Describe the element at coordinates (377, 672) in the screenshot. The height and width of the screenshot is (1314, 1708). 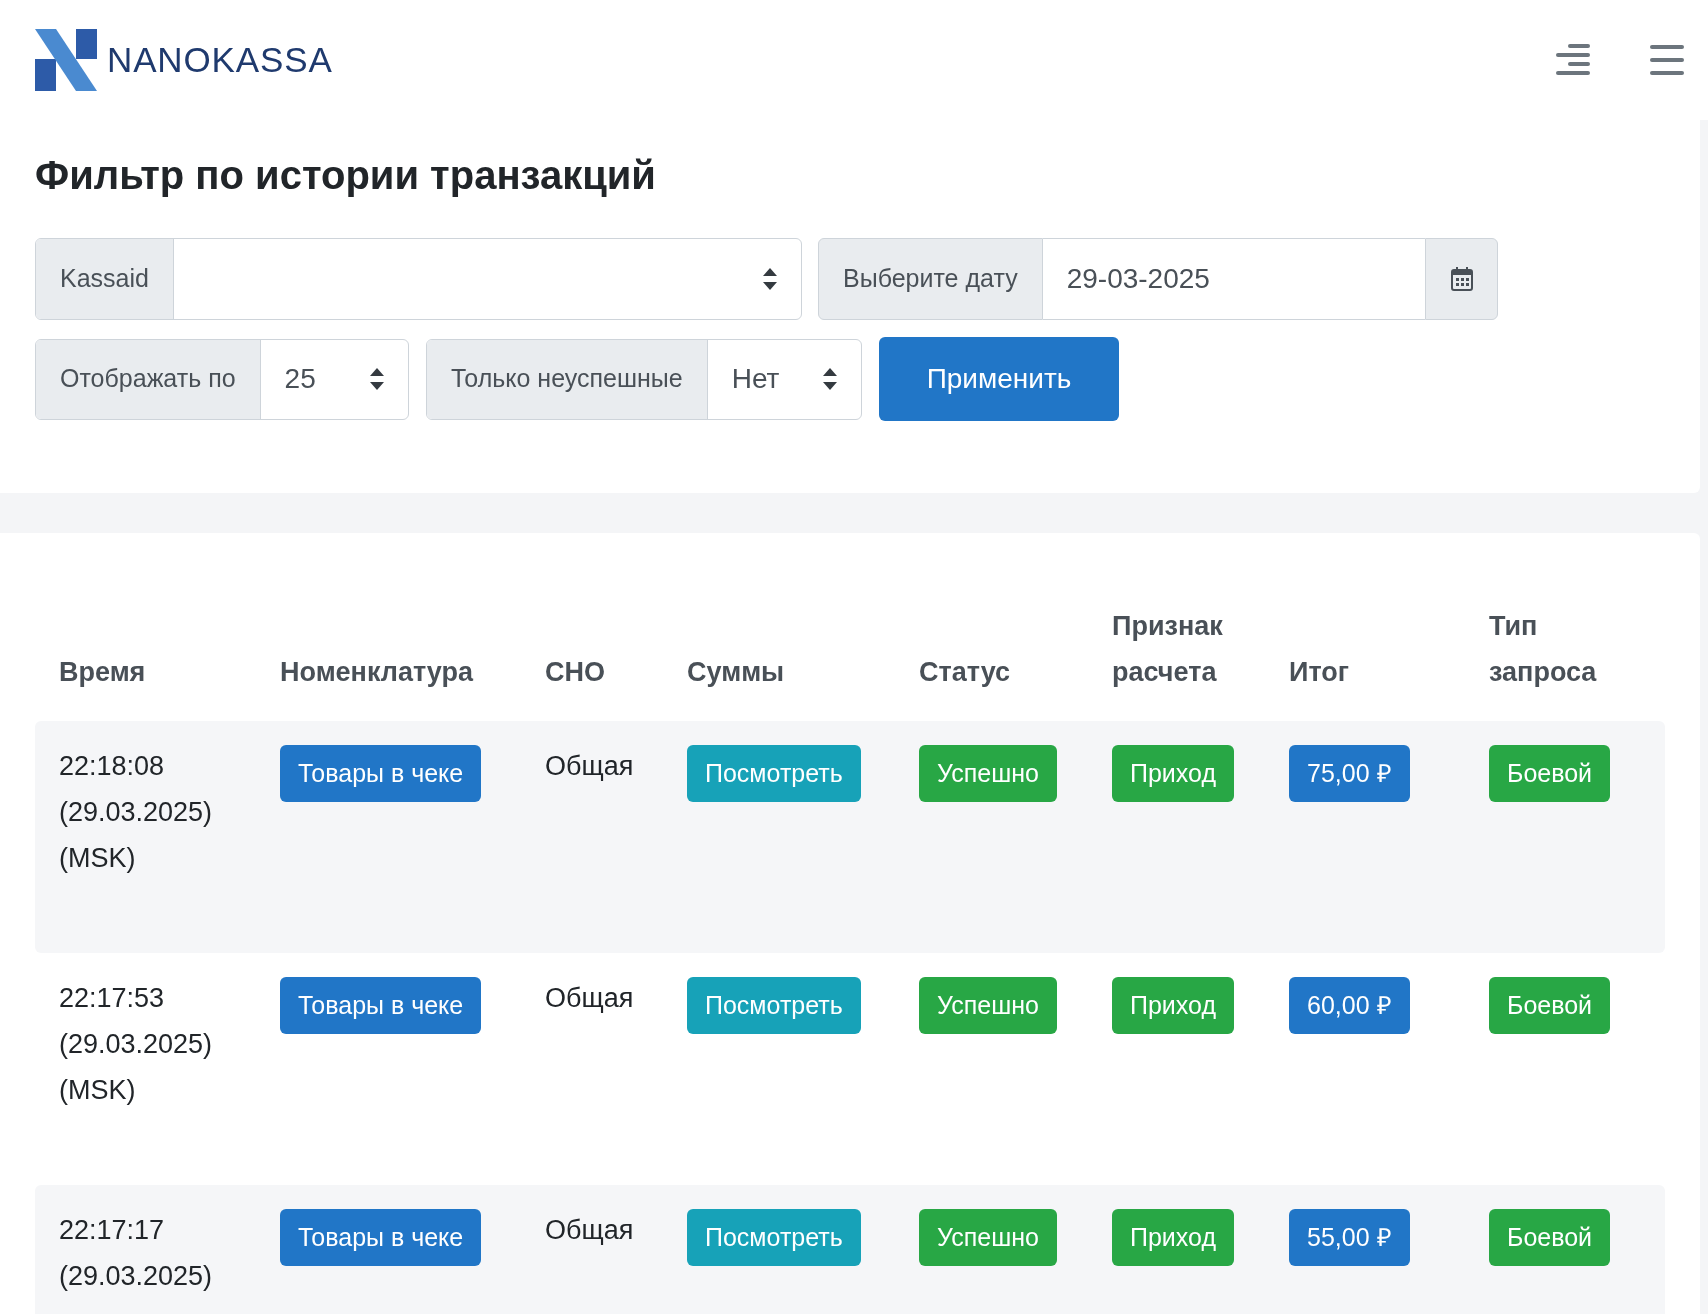
I see `column-header: Номенклатура` at that location.